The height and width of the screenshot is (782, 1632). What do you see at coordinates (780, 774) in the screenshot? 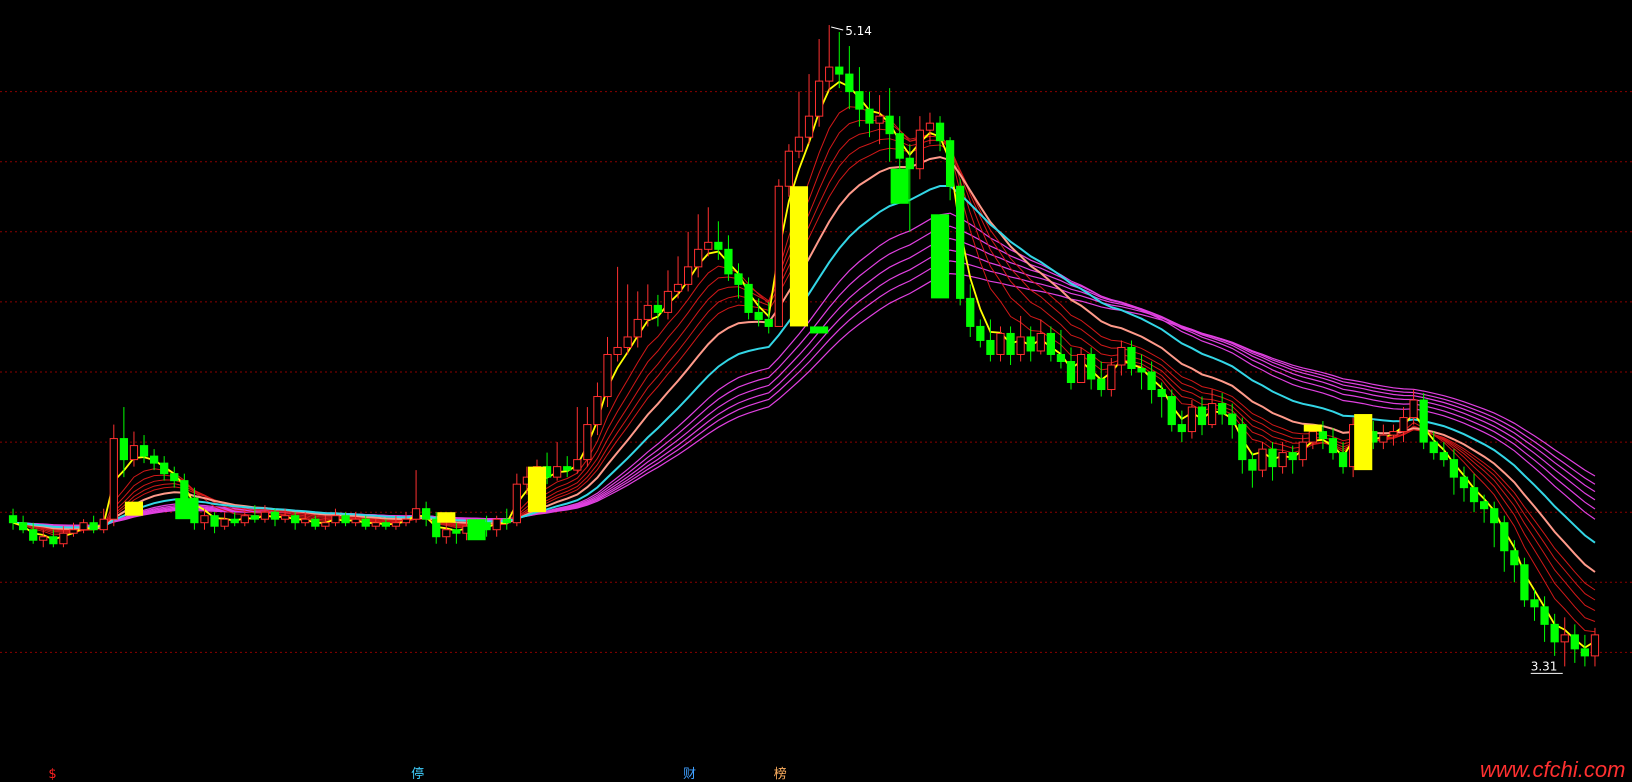
I see `event-marker: 榜` at bounding box center [780, 774].